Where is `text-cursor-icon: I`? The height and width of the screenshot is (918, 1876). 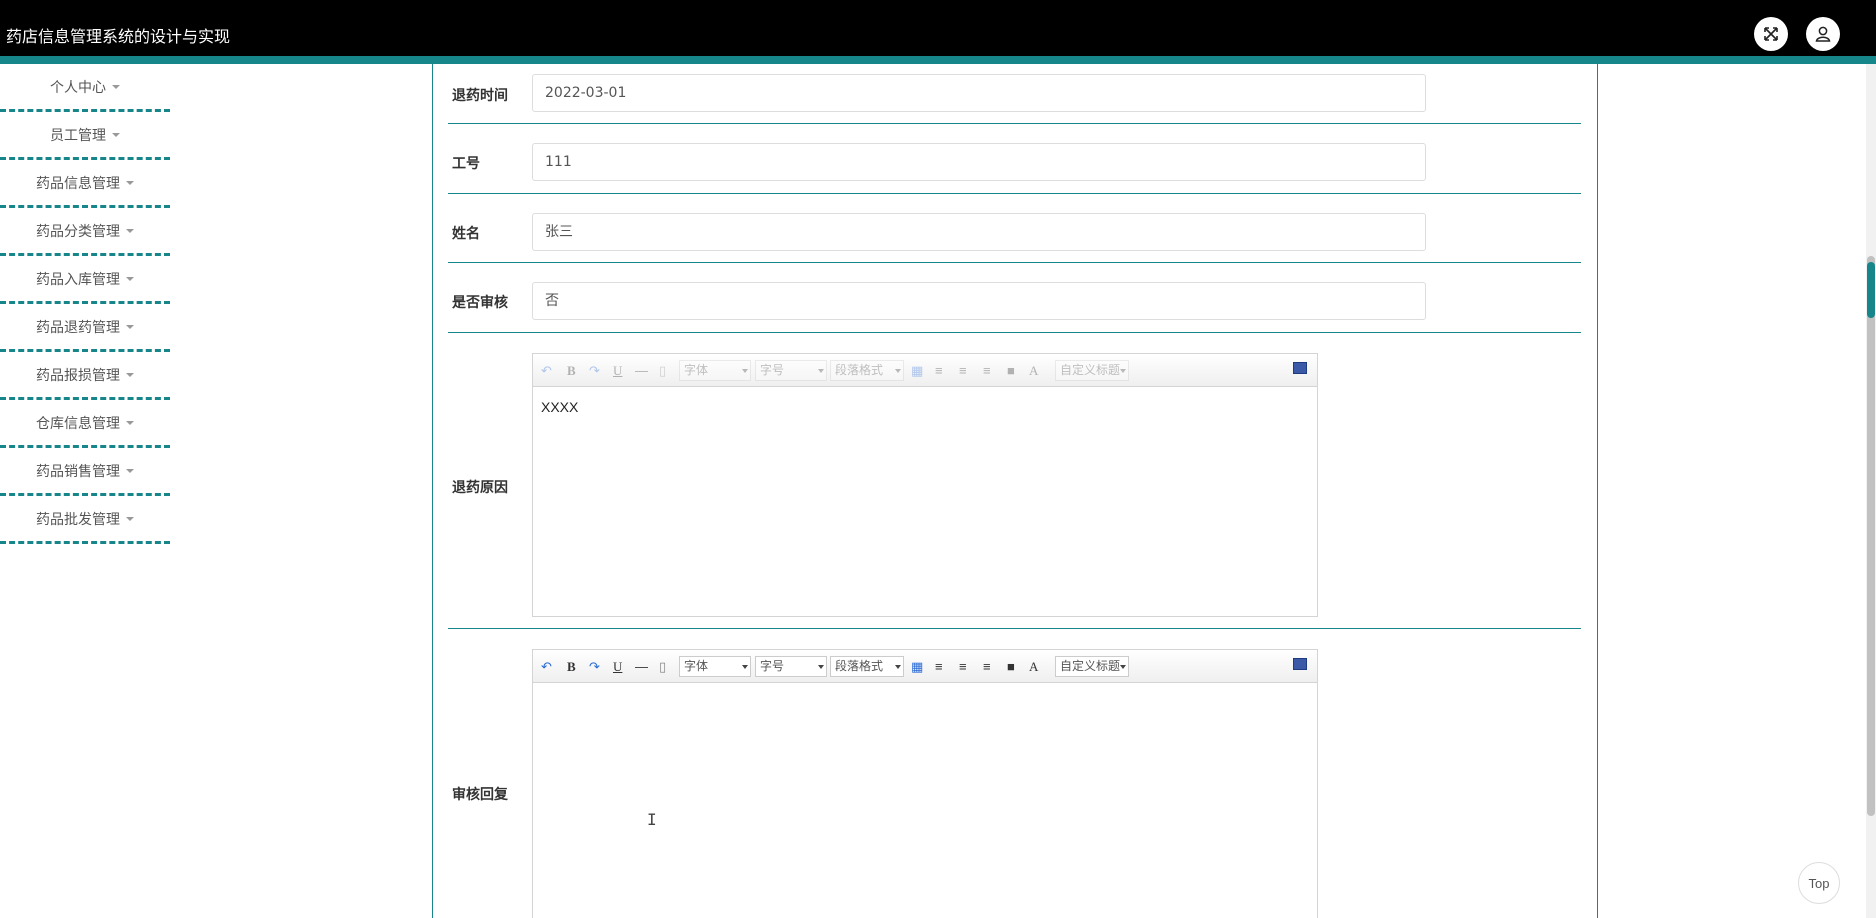
text-cursor-icon: I is located at coordinates (652, 819).